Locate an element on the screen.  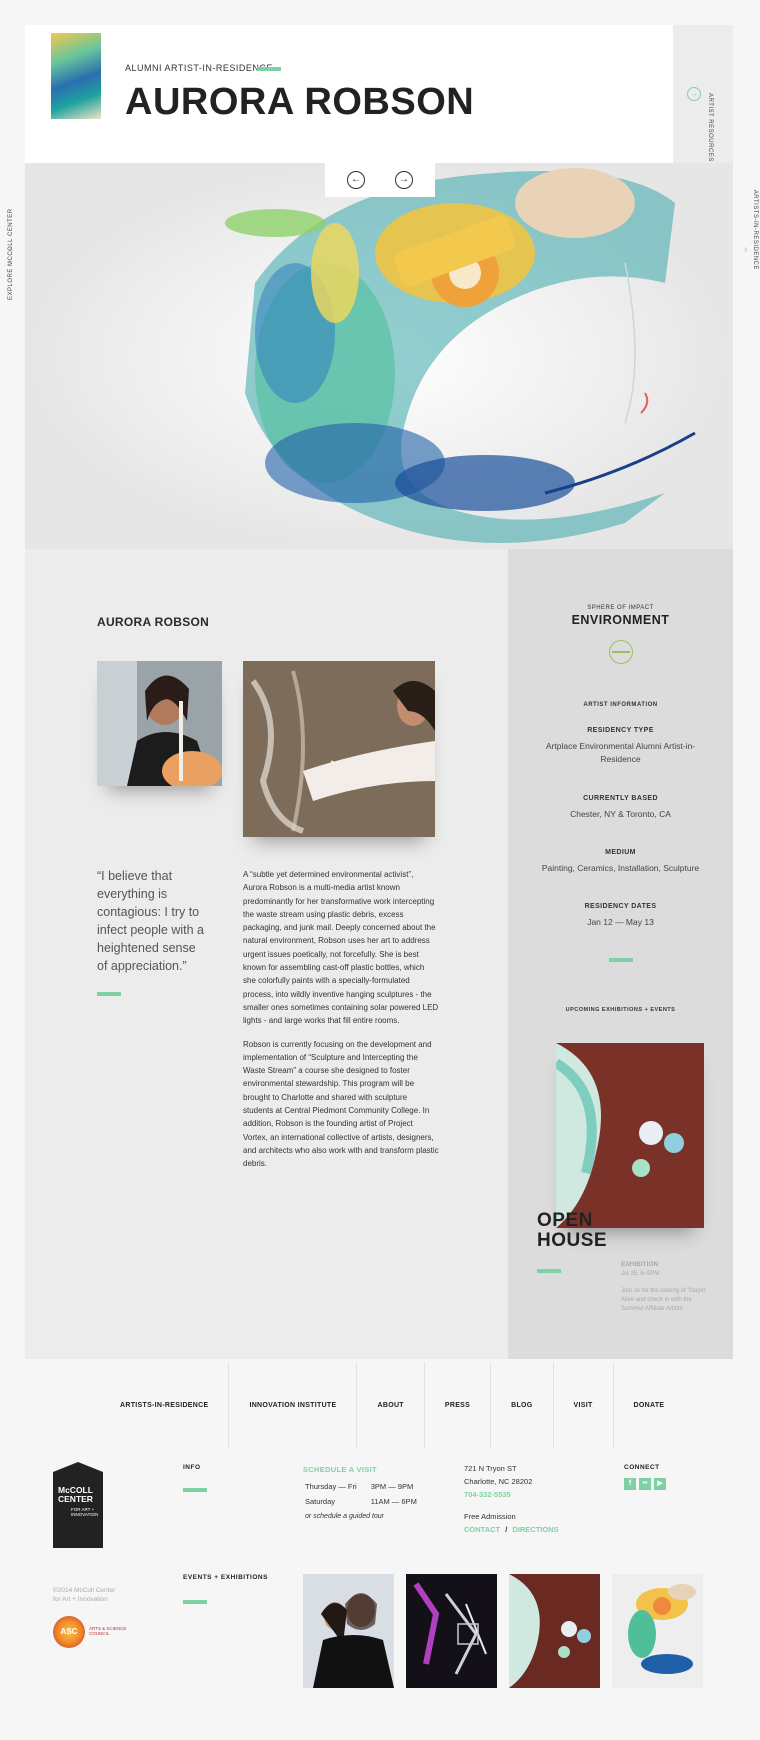
events-heading: EVENTS + EXHIBITIONS is located at coordinates (225, 1577).